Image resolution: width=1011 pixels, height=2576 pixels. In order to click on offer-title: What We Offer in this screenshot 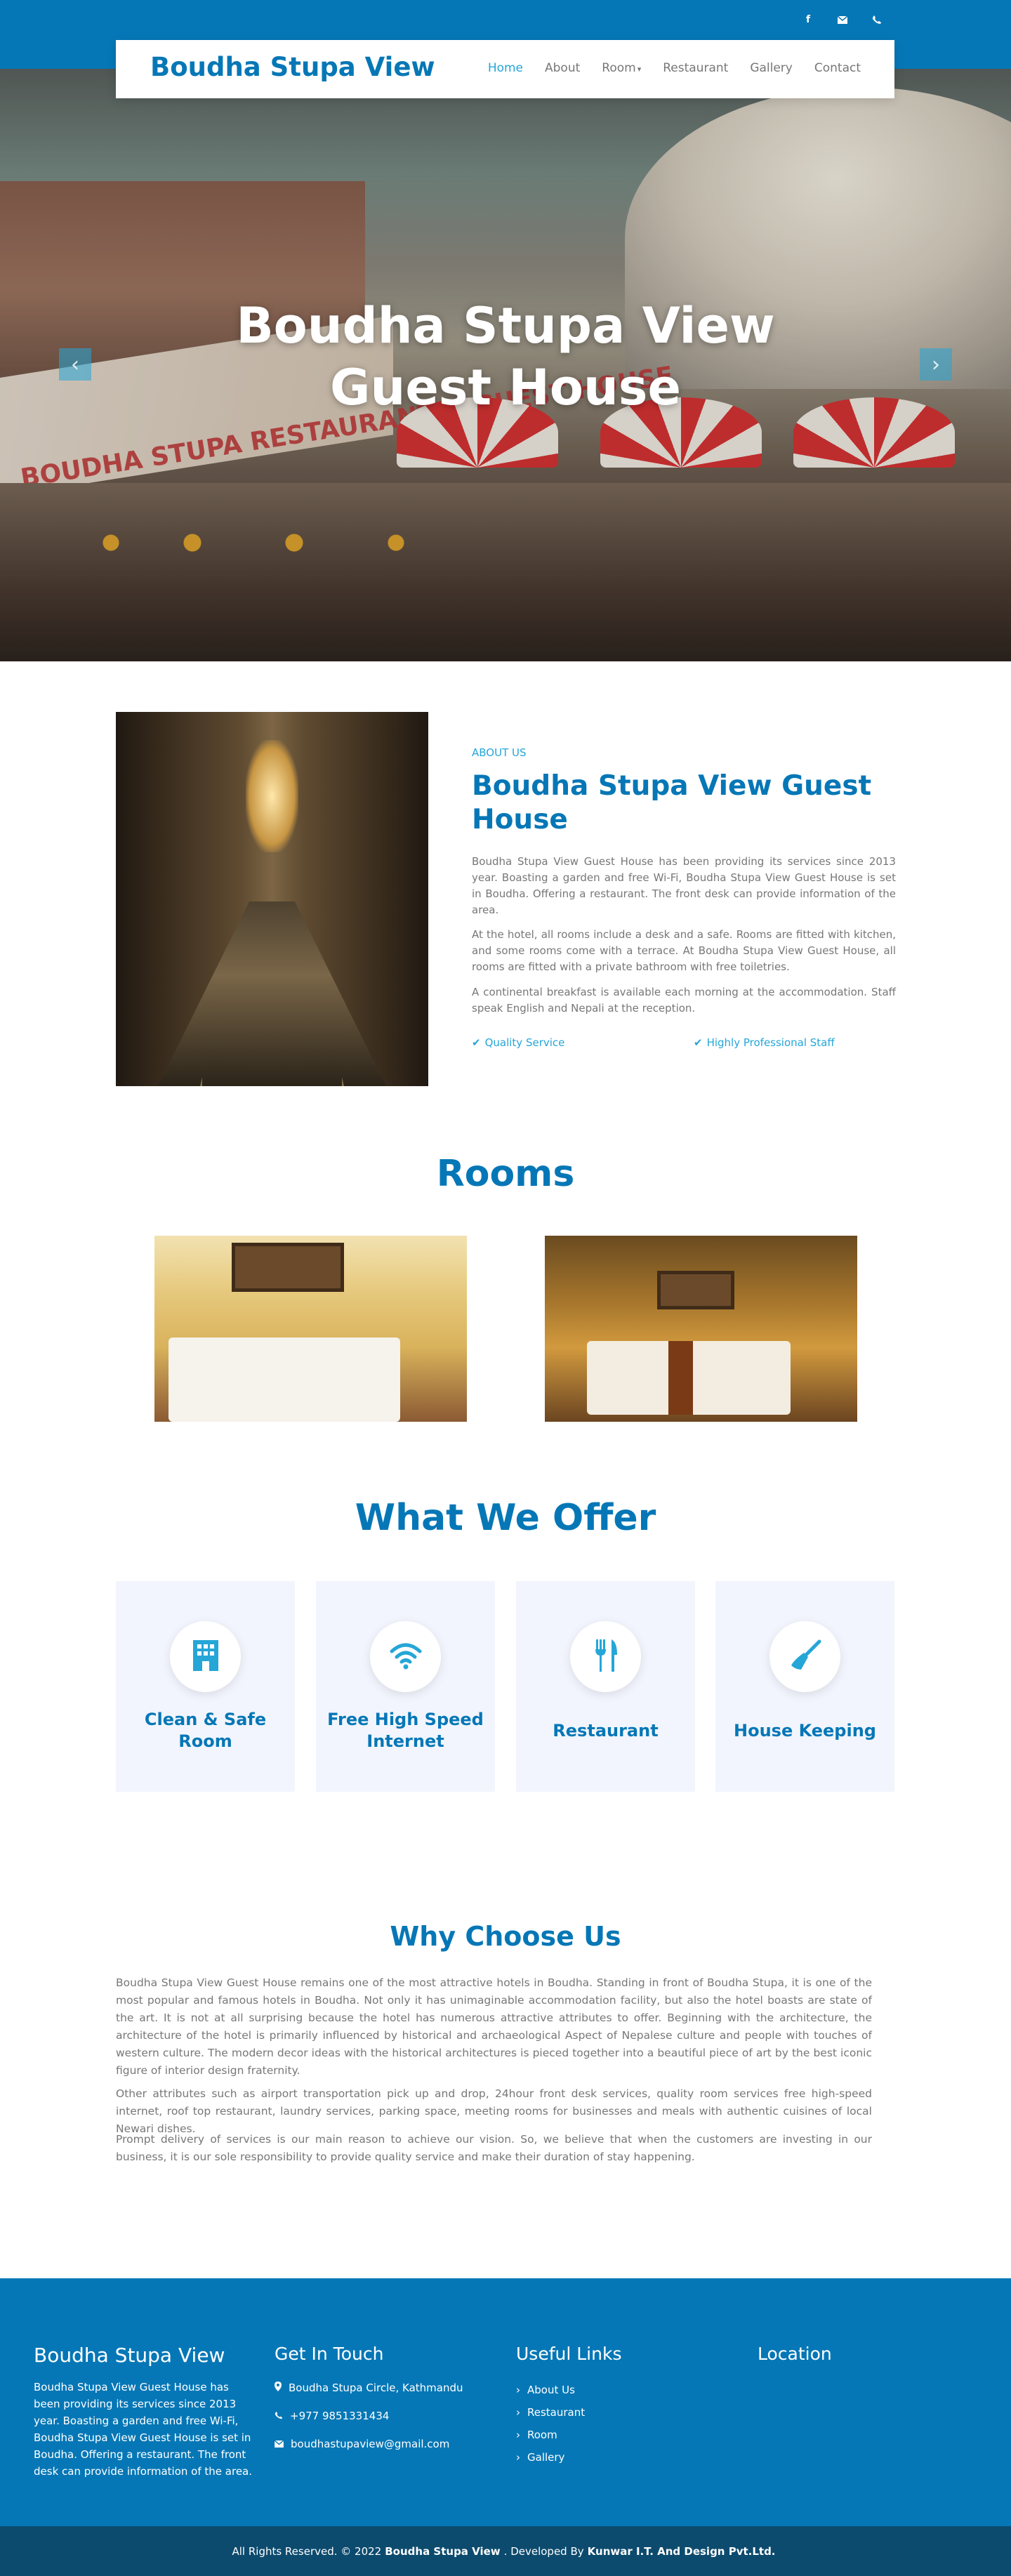, I will do `click(505, 1518)`.